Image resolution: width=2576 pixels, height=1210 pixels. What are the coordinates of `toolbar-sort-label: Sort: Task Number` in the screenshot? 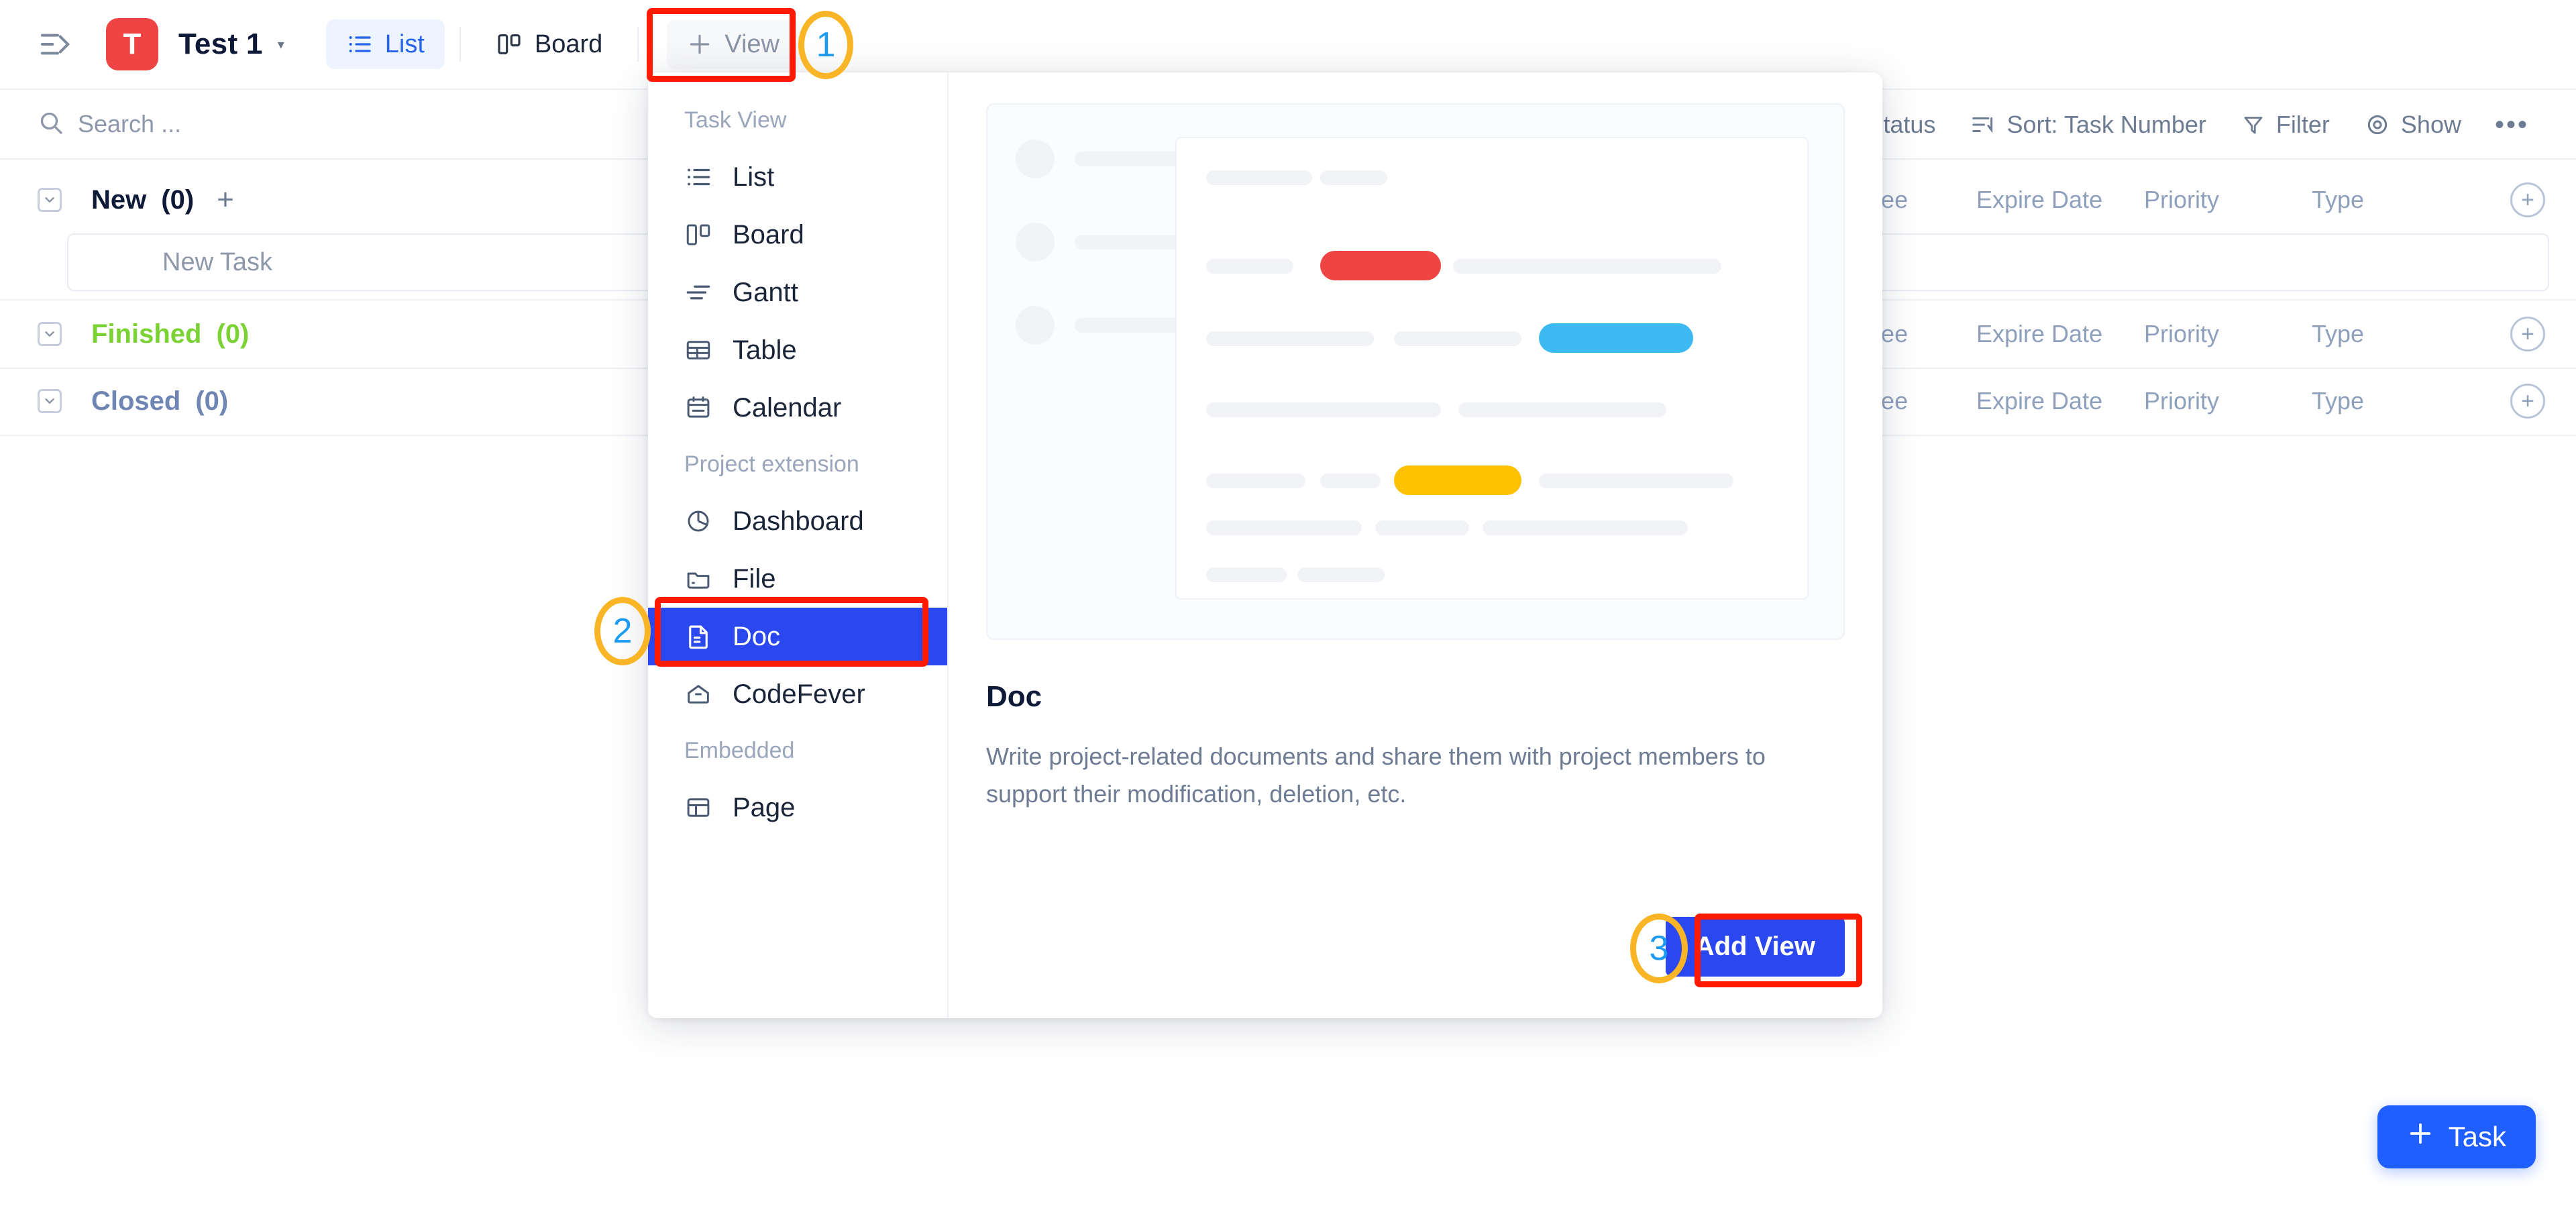 It's located at (2106, 125).